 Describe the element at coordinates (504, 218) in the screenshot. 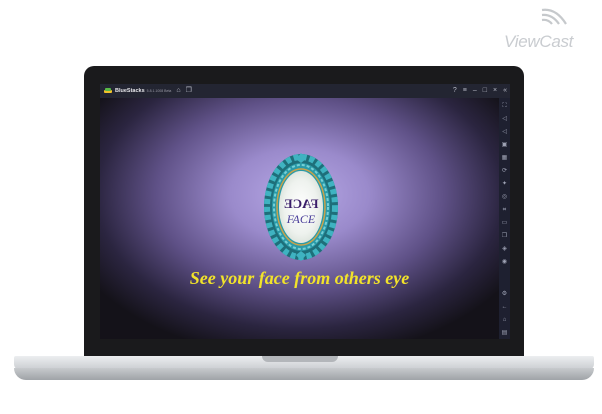

I see `bluestacks-sidebar: ⛶ ◁ ◁ ▣ ▦ ⟳ ✦ ◎ ⌗ ▭ ❐ ◈ ◉ ⚙ ← ⌂ ▤` at that location.